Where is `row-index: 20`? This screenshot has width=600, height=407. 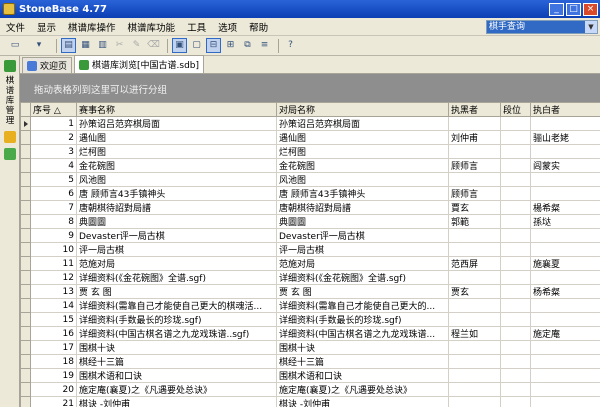
row-index: 20 is located at coordinates (53, 389).